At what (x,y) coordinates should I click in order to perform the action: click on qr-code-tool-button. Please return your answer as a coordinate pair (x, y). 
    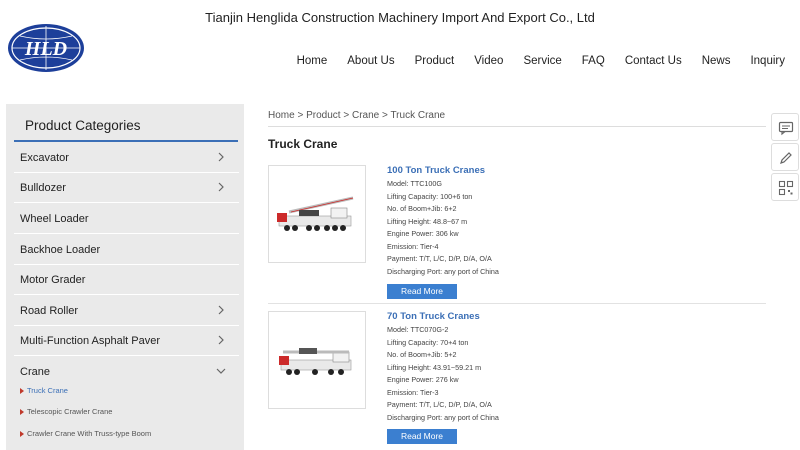
    Looking at the image, I should click on (785, 187).